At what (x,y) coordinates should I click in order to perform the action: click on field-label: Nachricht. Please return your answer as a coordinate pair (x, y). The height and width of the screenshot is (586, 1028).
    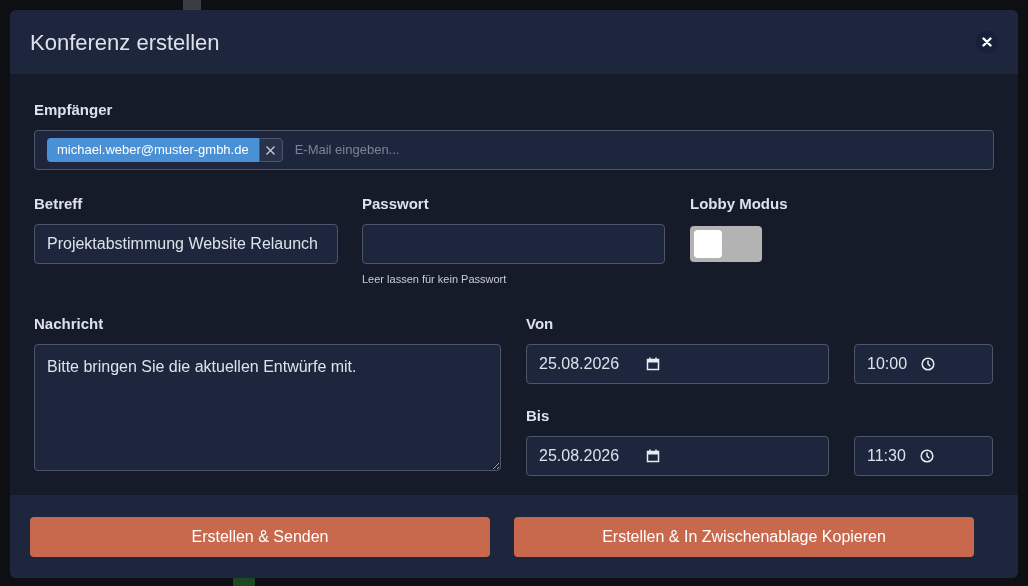
    Looking at the image, I should click on (69, 323).